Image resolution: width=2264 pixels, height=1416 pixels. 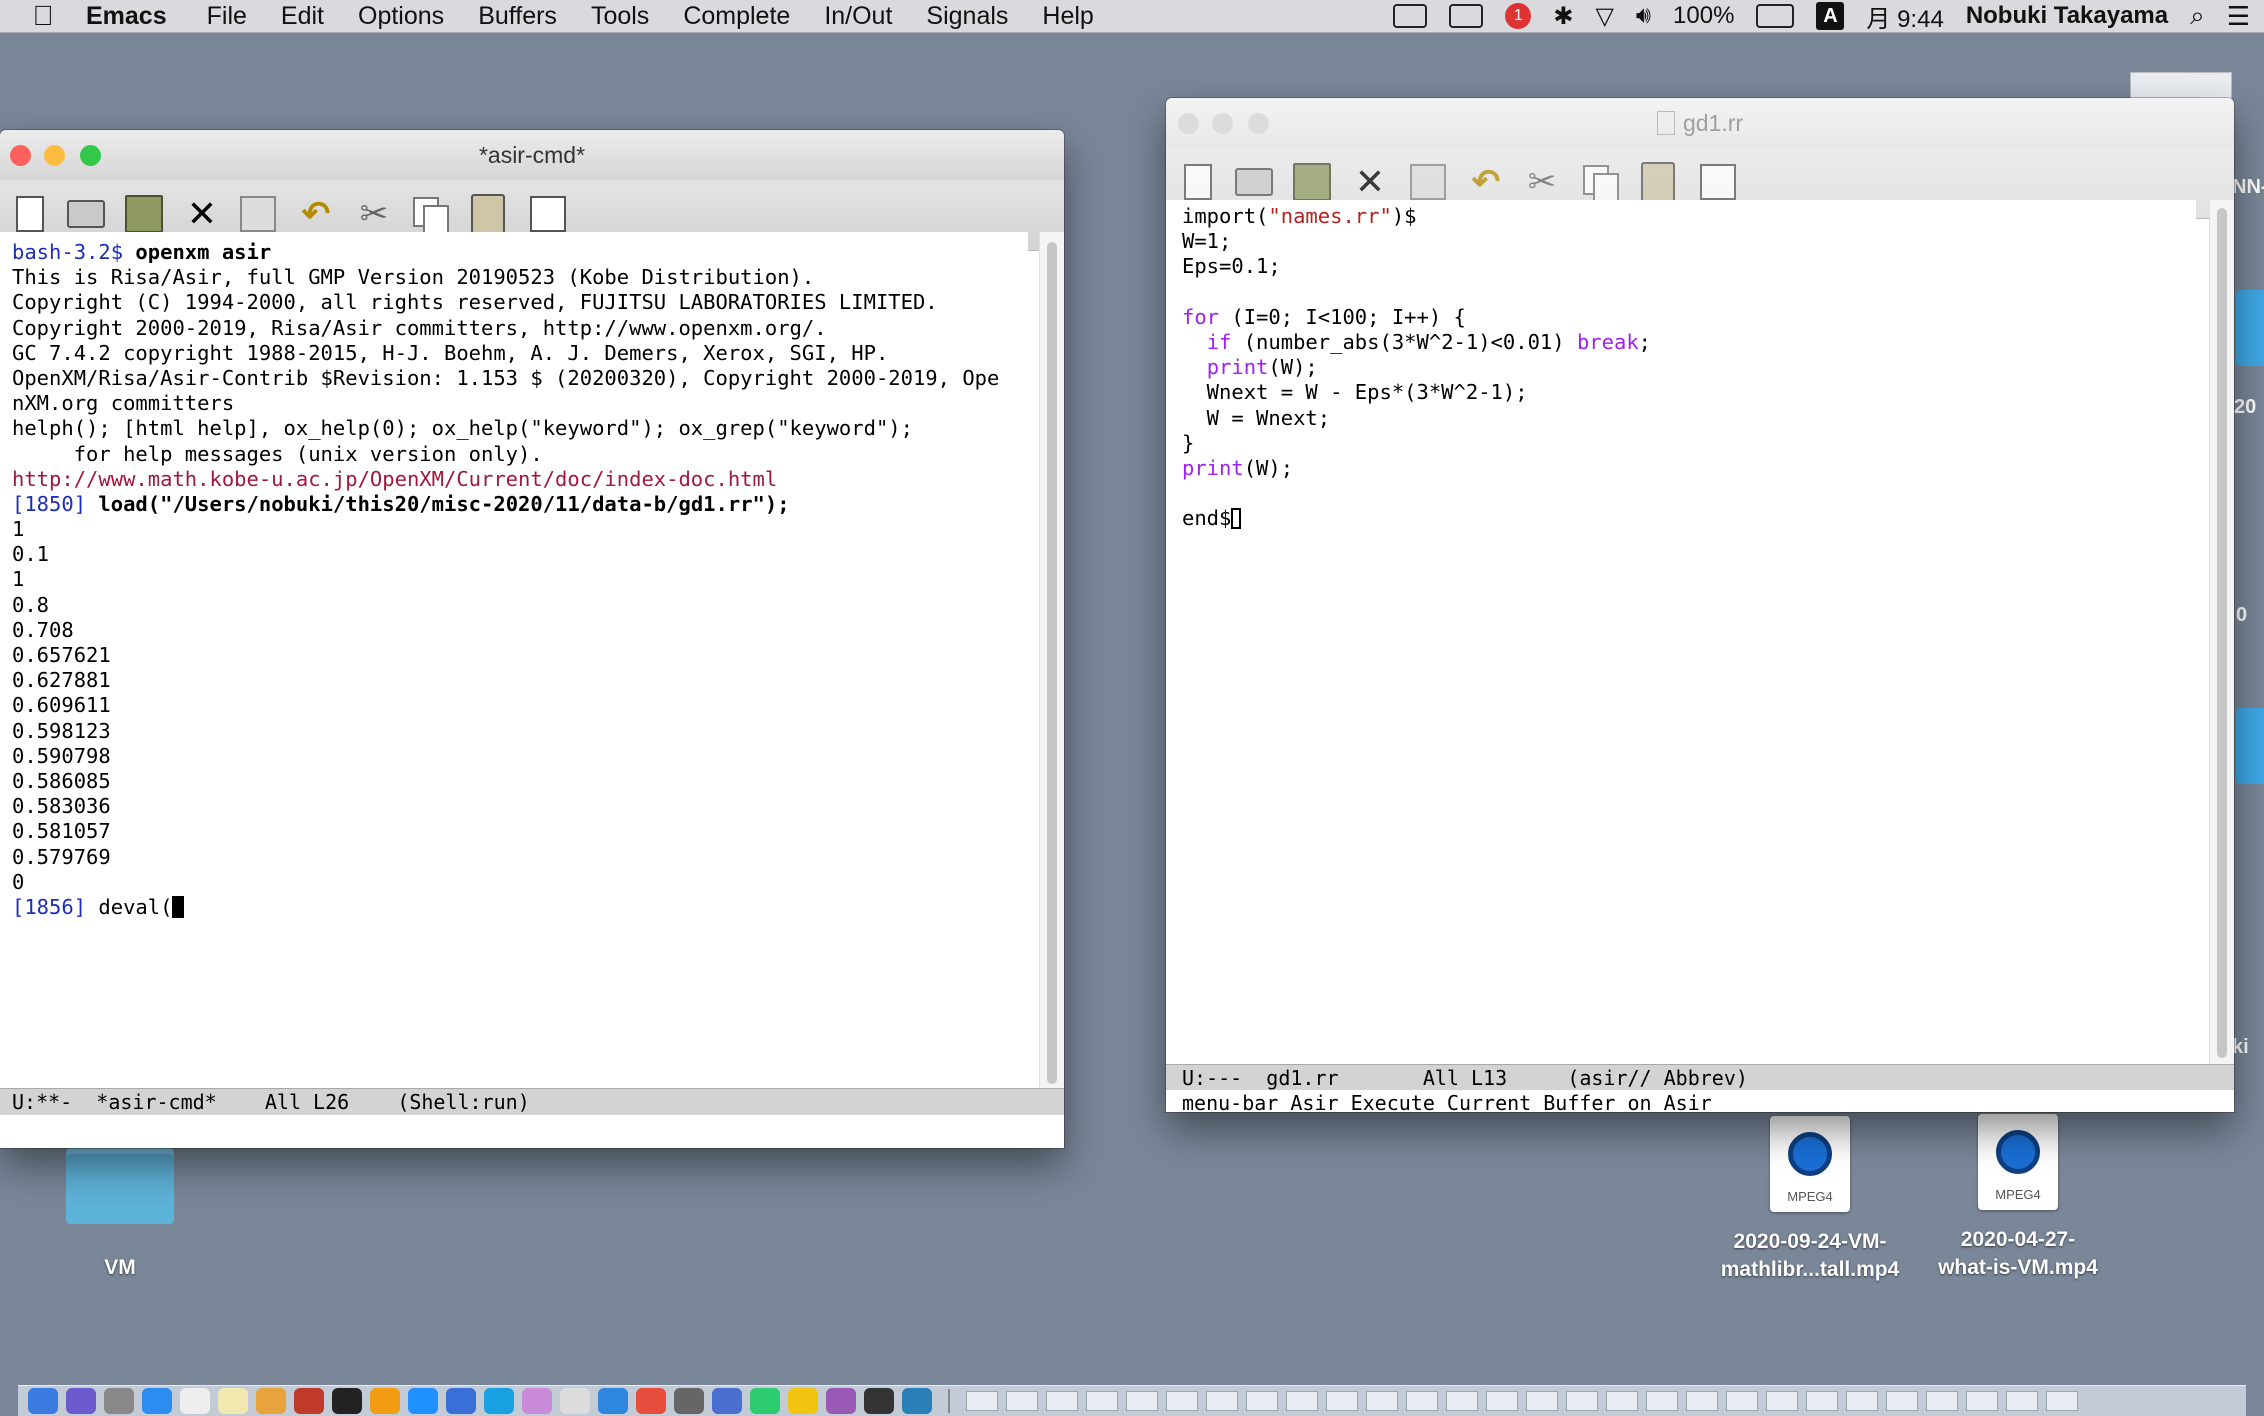 I want to click on menu-edit: Edit, so click(x=302, y=16).